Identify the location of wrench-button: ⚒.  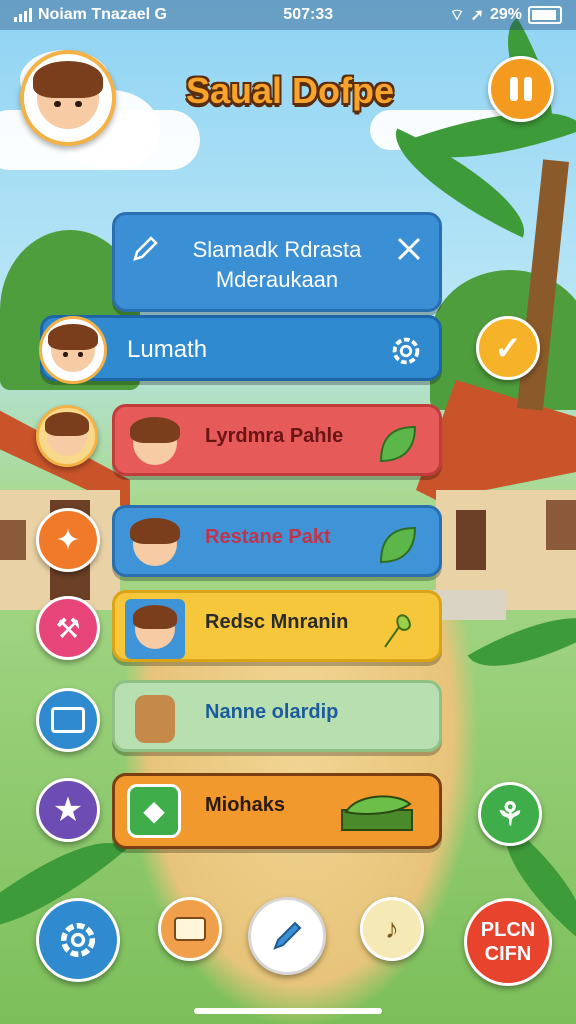
(68, 628).